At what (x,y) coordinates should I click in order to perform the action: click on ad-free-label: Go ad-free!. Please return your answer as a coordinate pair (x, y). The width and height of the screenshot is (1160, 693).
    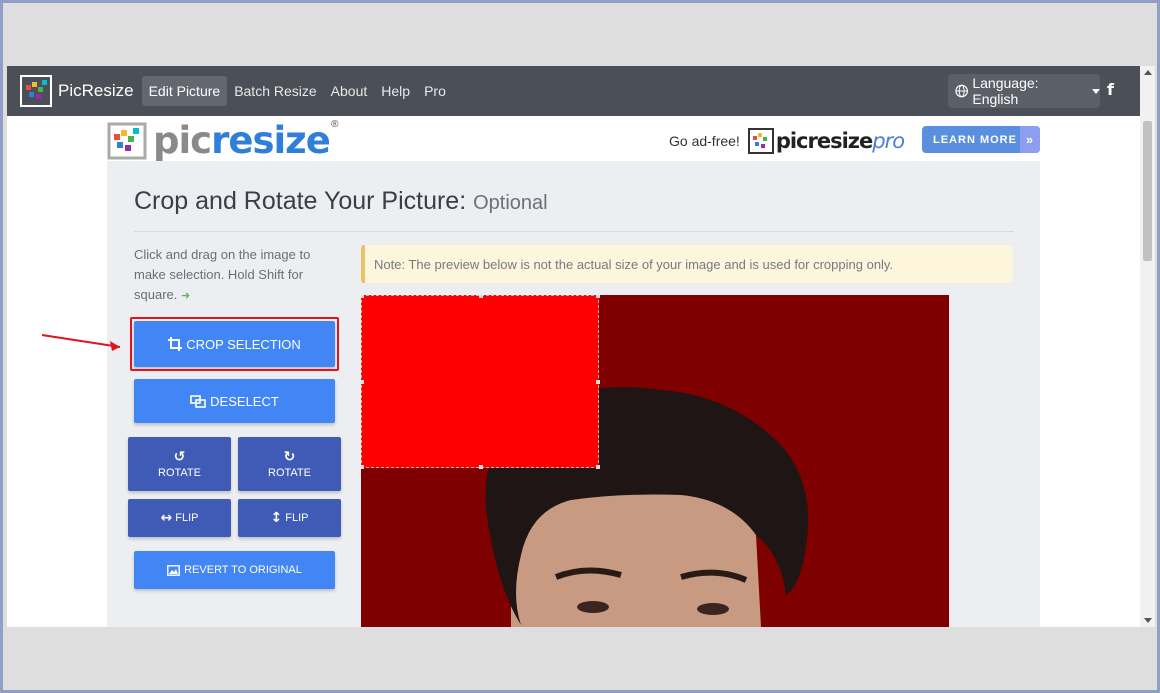
    Looking at the image, I should click on (704, 141).